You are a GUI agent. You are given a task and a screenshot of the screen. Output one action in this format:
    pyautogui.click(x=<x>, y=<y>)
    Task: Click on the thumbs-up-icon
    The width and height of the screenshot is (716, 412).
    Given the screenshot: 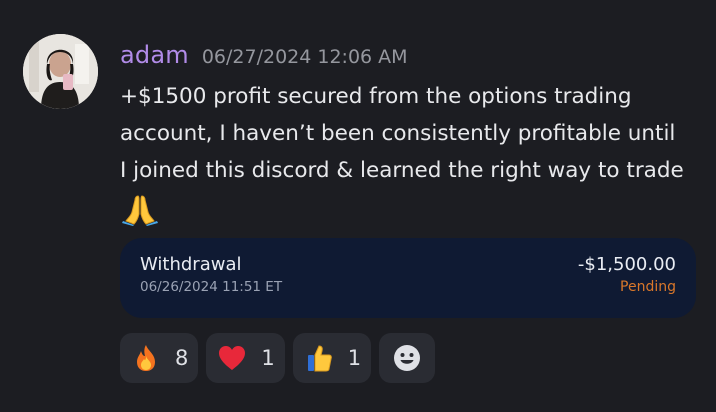 What is the action you would take?
    pyautogui.click(x=319, y=358)
    